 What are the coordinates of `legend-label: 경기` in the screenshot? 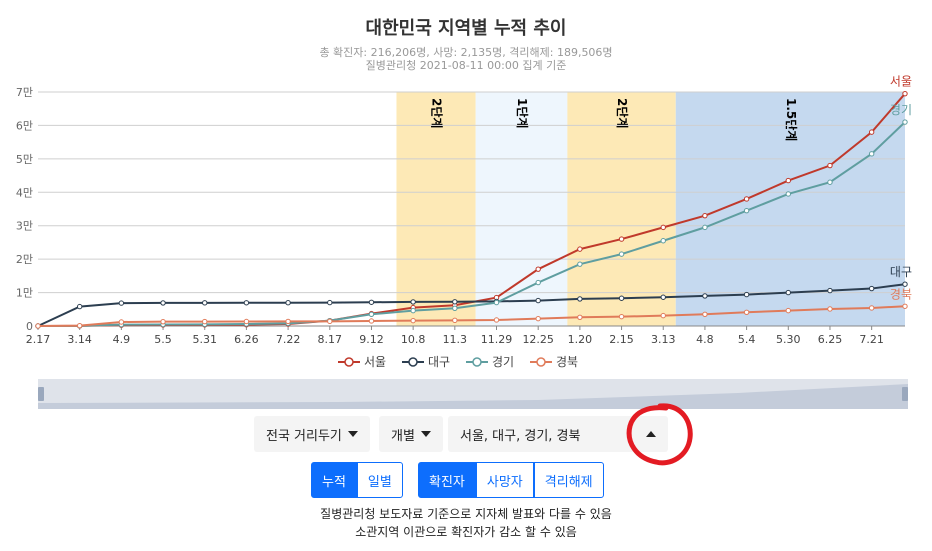 It's located at (503, 362).